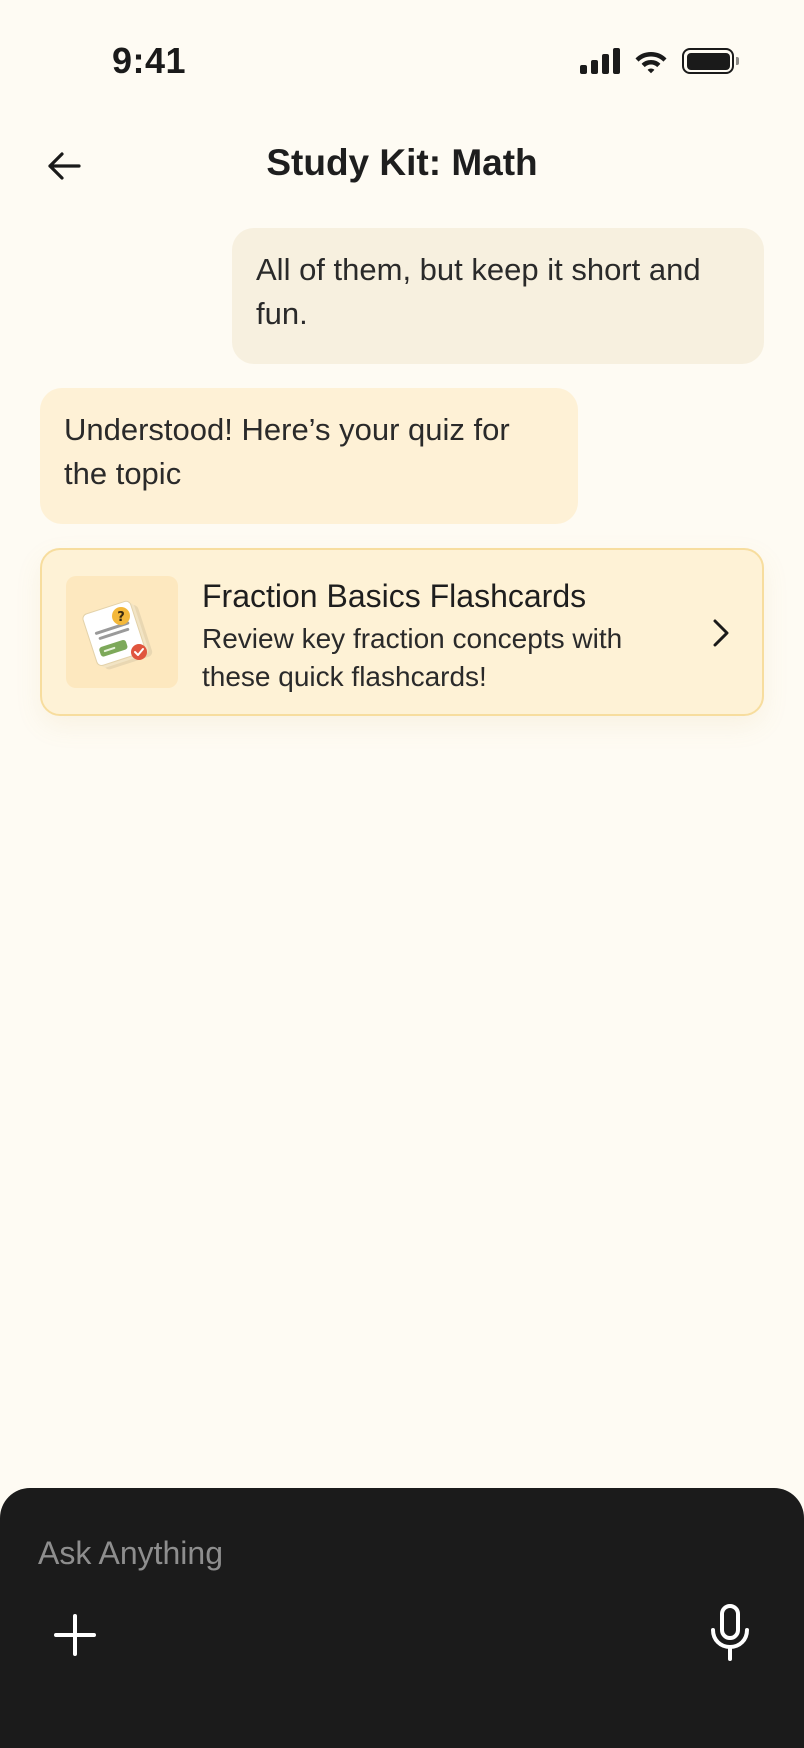  What do you see at coordinates (402, 50) in the screenshot?
I see `status-bar: 9:41` at bounding box center [402, 50].